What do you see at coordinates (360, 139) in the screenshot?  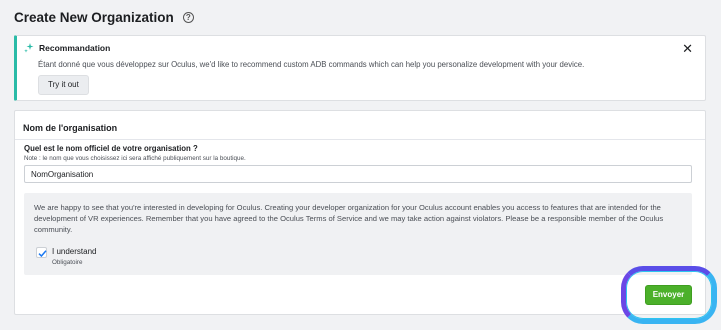 I see `divider` at bounding box center [360, 139].